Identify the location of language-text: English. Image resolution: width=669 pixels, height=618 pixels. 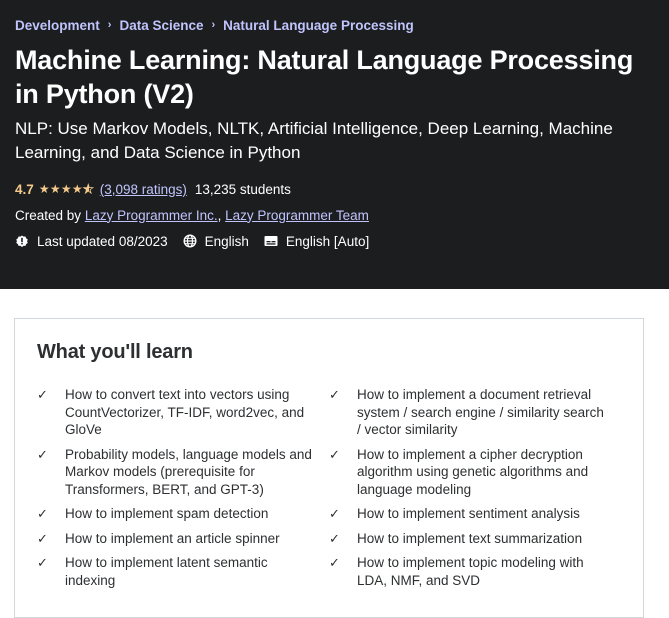
(226, 241).